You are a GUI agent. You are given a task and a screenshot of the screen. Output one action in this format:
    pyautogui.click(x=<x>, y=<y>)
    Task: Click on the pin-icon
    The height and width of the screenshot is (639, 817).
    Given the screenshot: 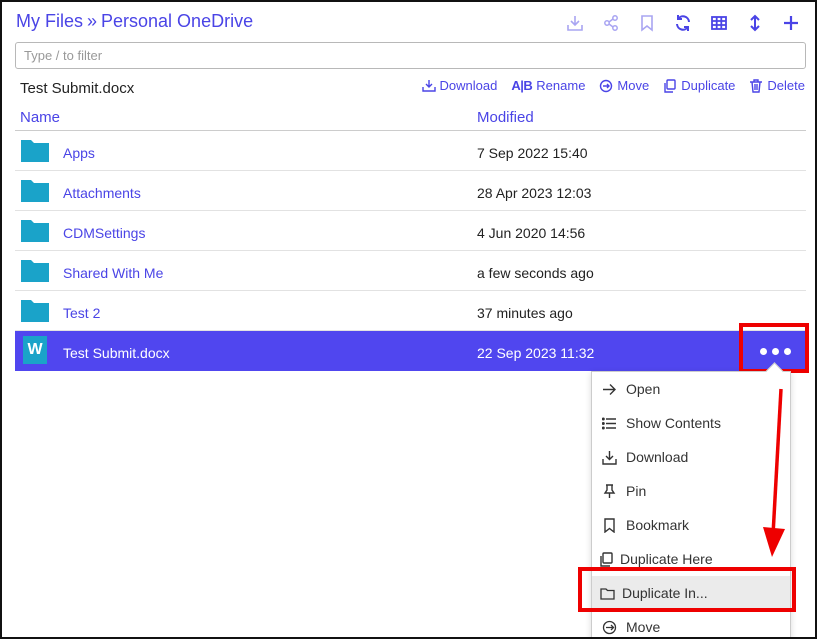 What is the action you would take?
    pyautogui.click(x=609, y=490)
    